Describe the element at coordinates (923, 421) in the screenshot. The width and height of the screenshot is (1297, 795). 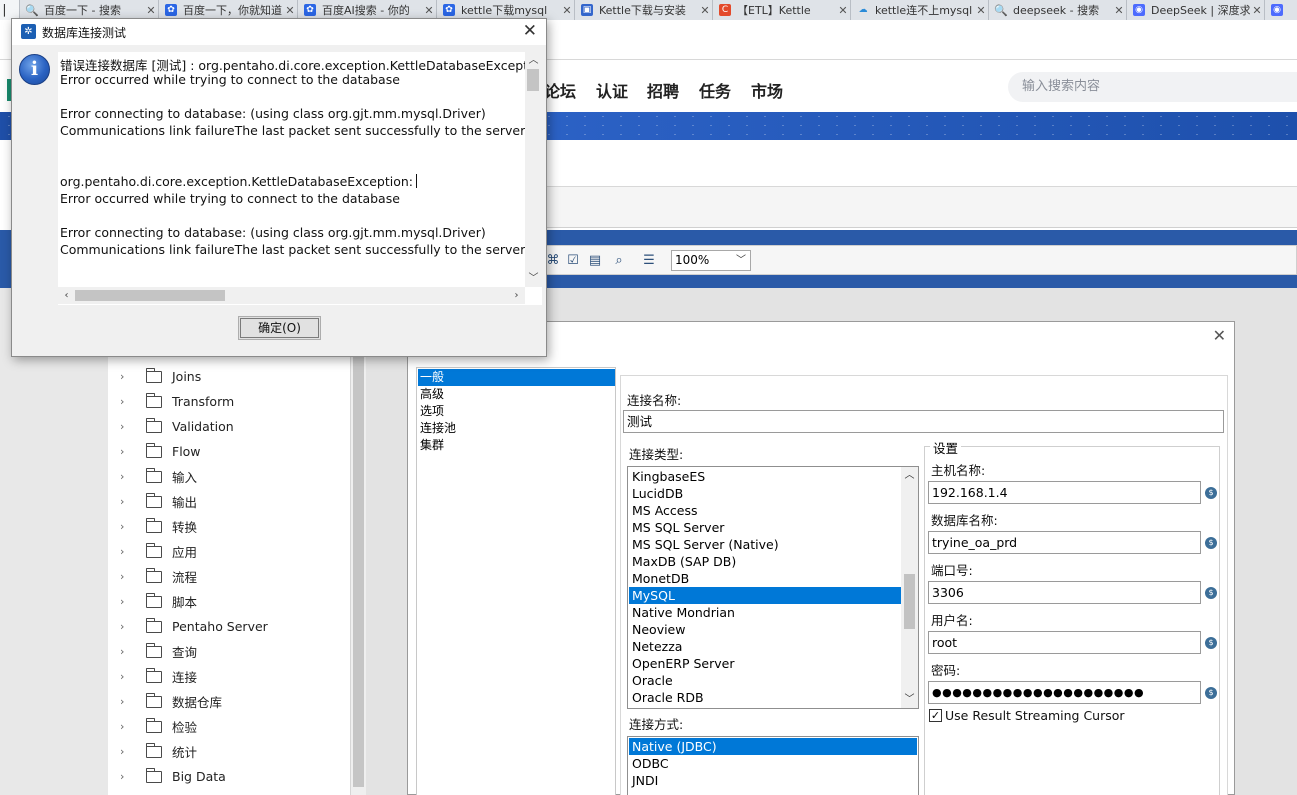
I see `conn-name-input: 测试` at that location.